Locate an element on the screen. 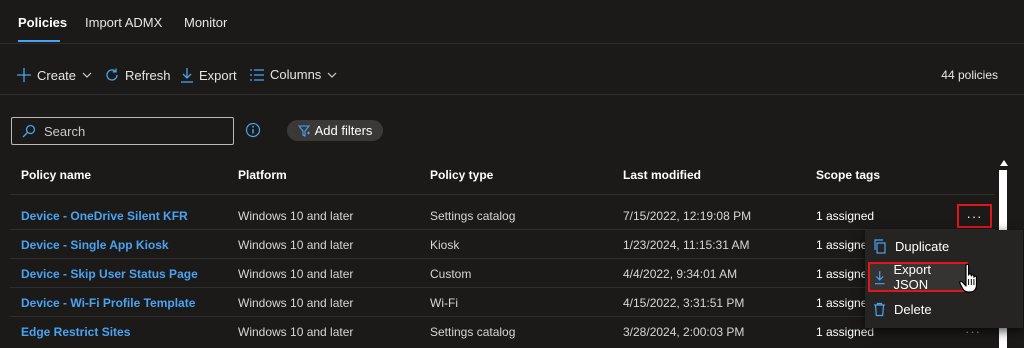 The height and width of the screenshot is (348, 1024). tab-import-admx: Import ADMX is located at coordinates (123, 22).